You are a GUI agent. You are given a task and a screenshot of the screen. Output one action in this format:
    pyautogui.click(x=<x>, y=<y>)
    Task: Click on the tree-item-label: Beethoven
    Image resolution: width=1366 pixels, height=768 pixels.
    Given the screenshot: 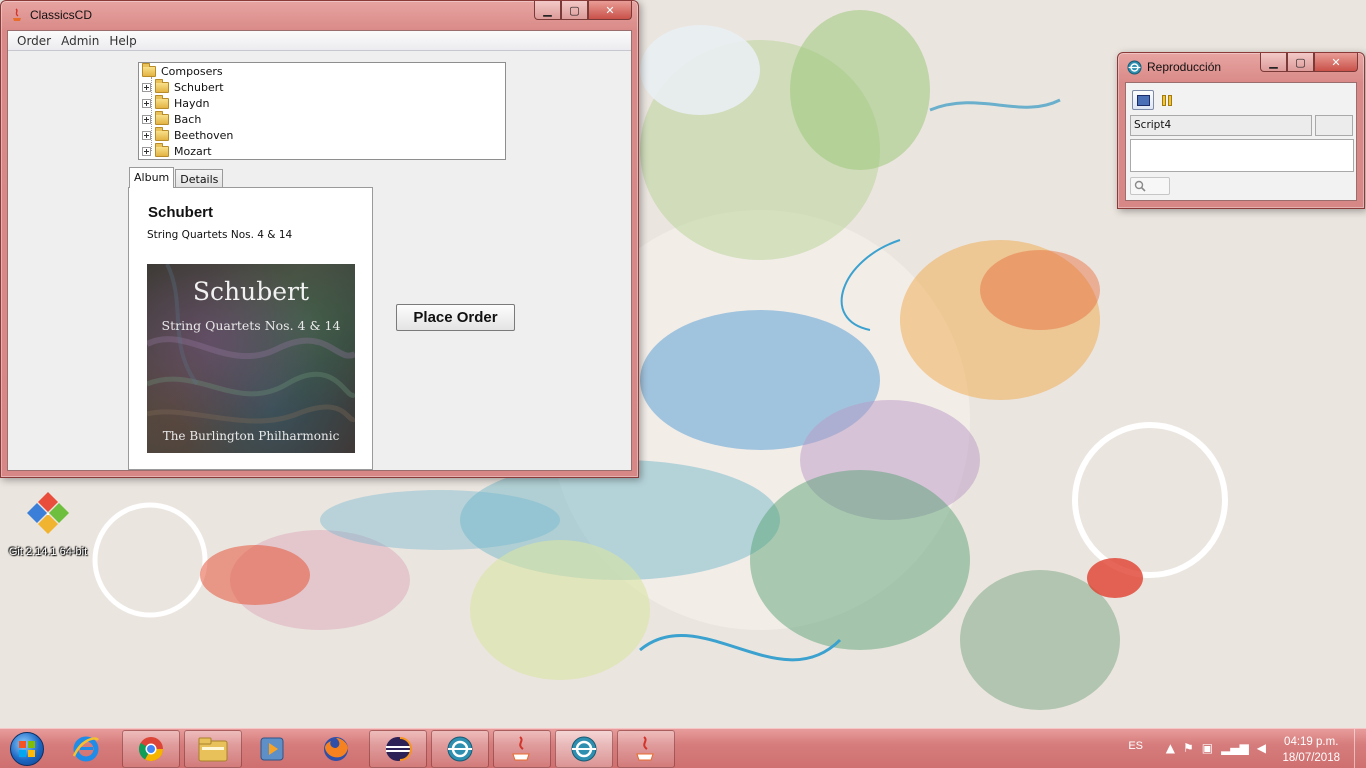 What is the action you would take?
    pyautogui.click(x=204, y=135)
    